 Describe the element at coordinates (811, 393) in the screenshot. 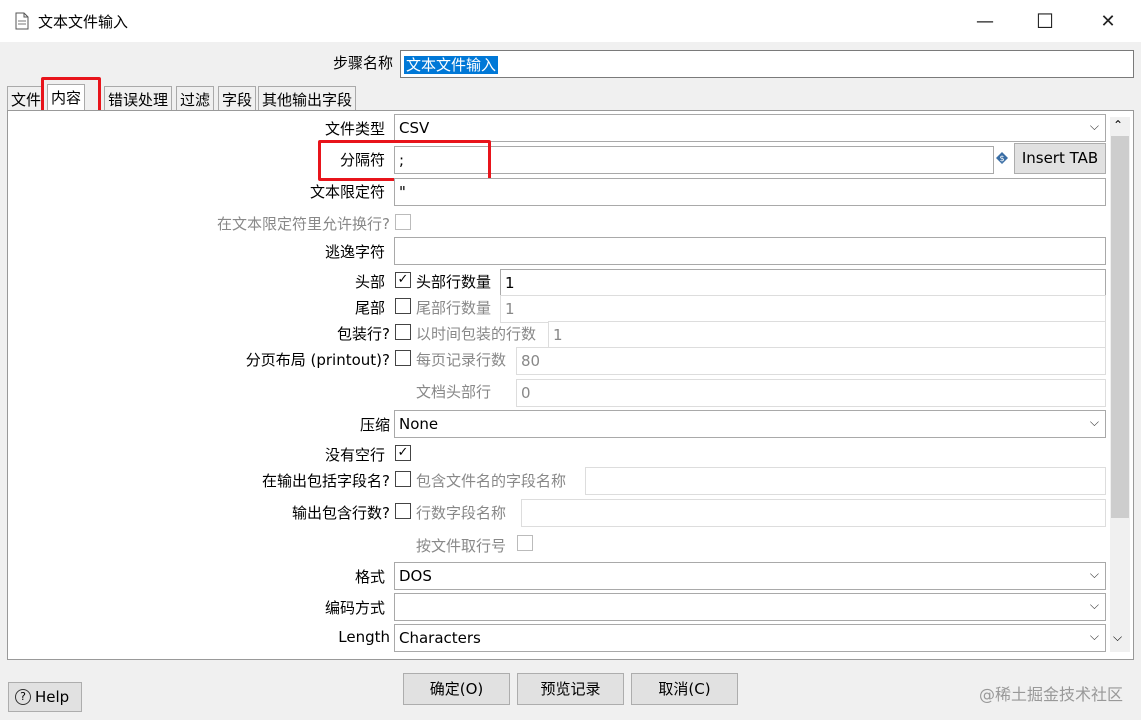

I see `doc-header-input: 0` at that location.